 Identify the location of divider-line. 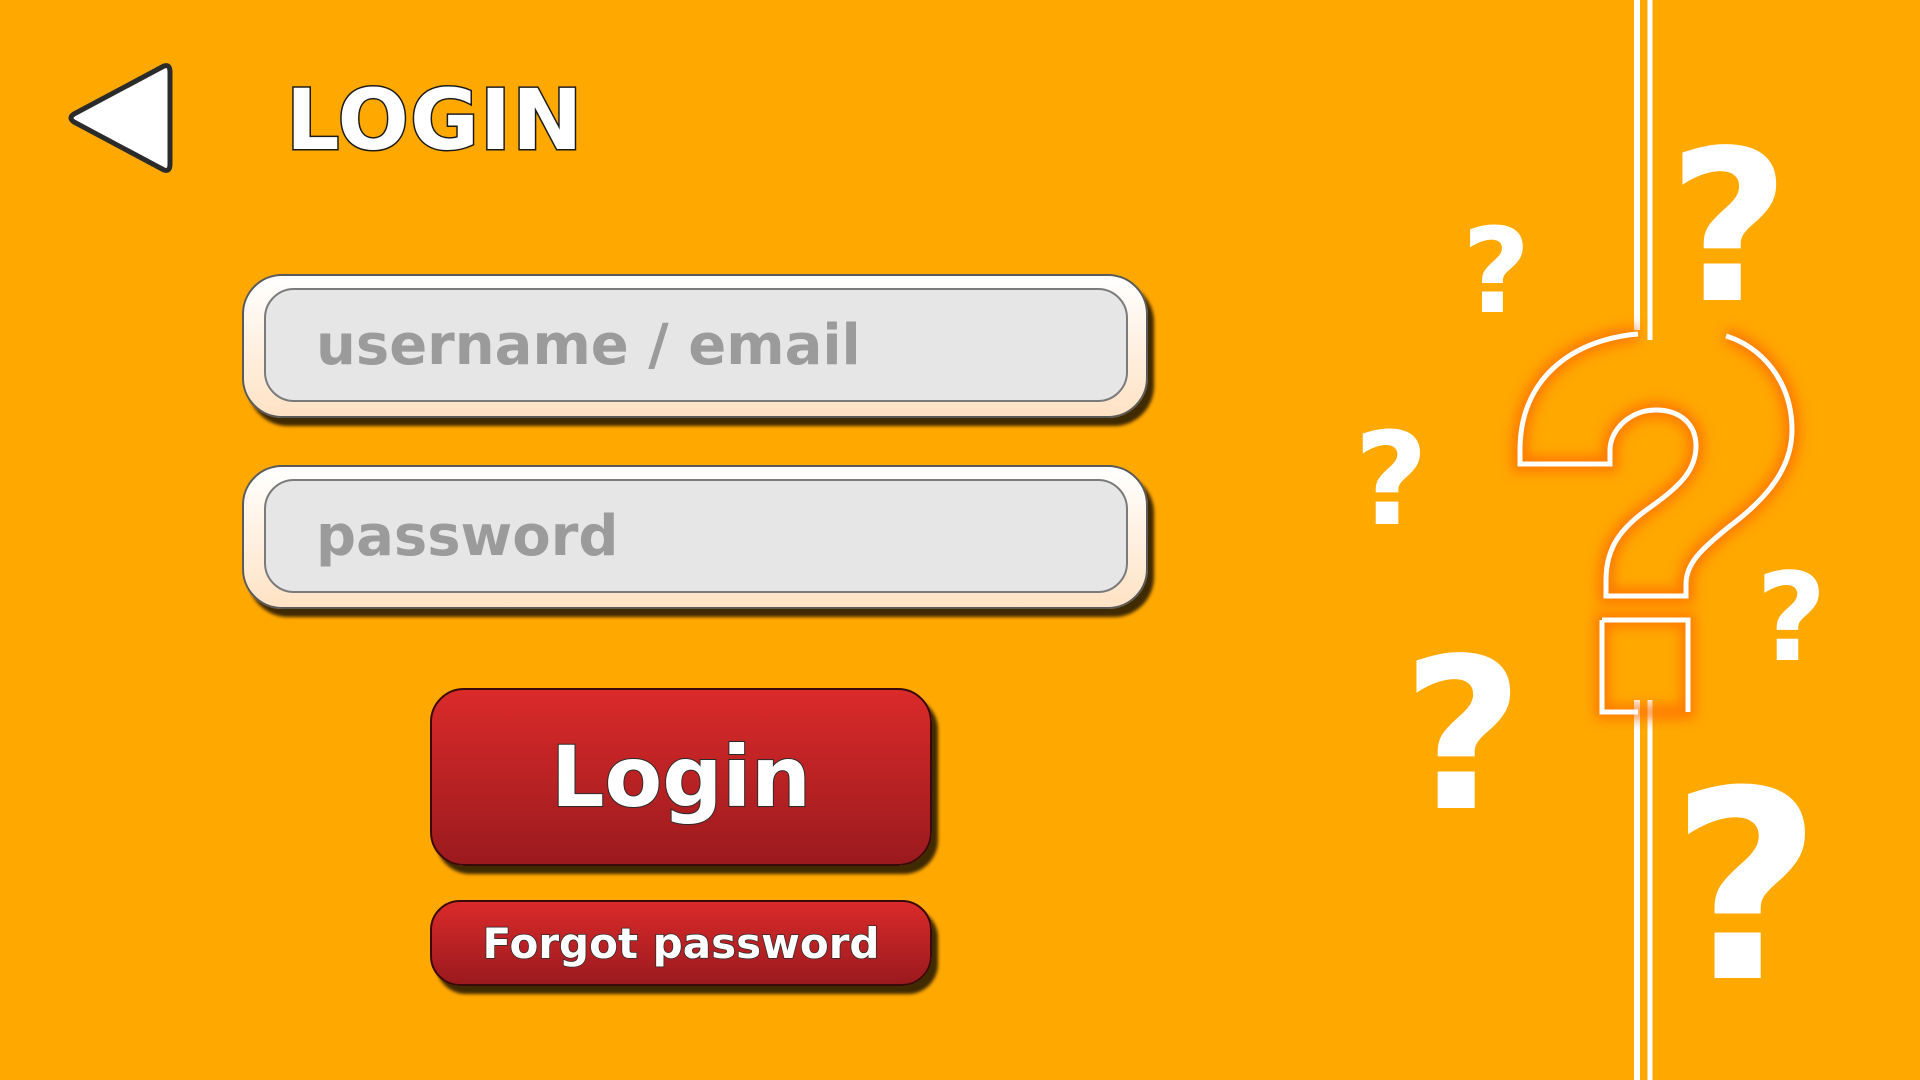
(1641, 540).